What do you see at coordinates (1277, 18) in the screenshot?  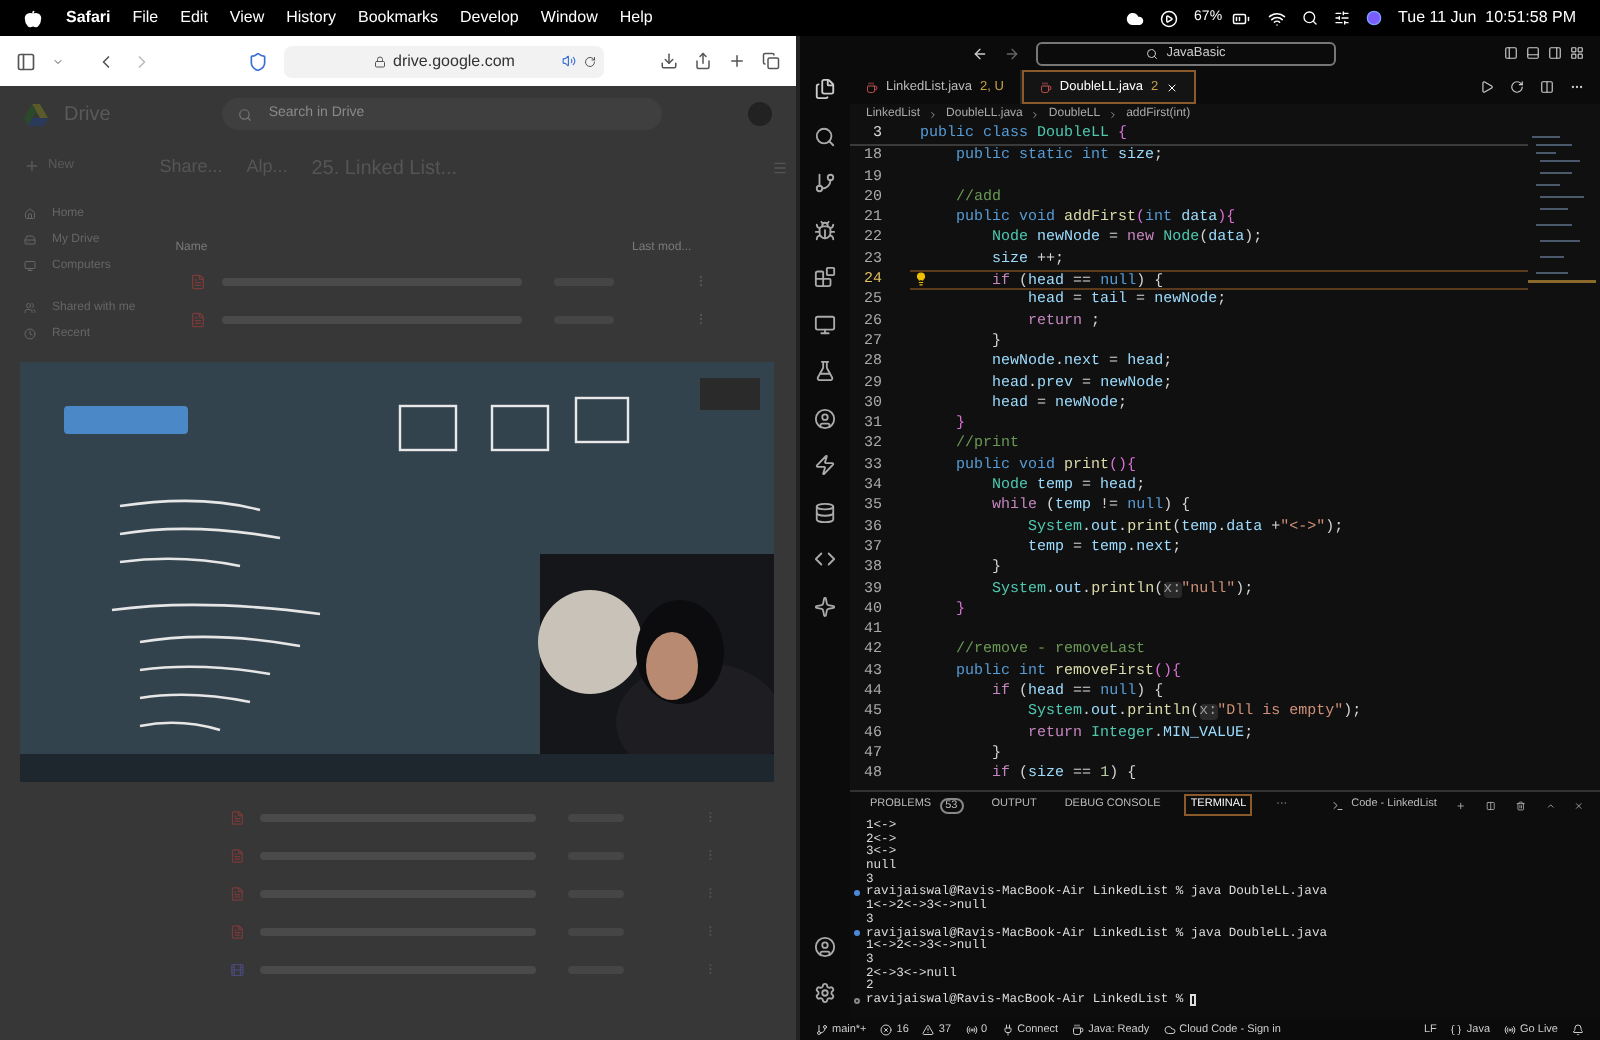 I see `wifi-icon` at bounding box center [1277, 18].